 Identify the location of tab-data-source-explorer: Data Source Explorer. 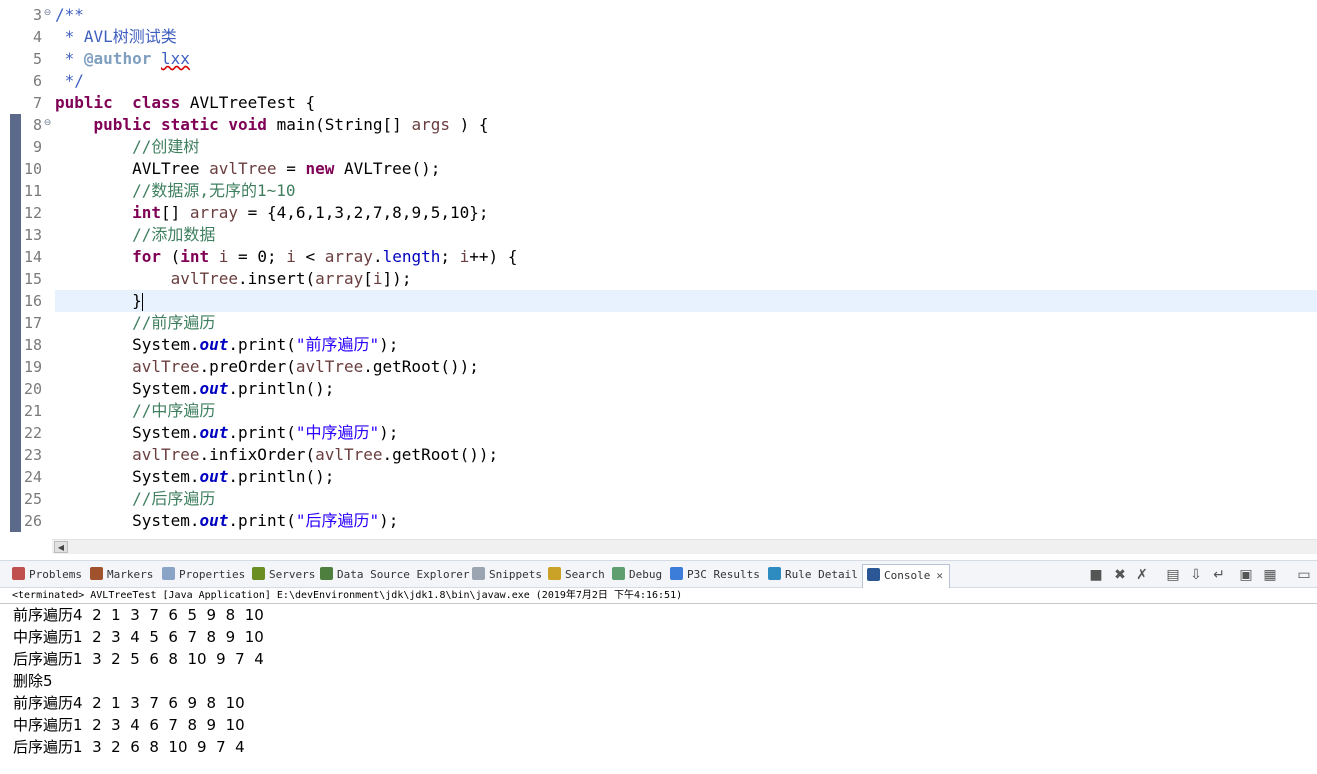
(394, 575).